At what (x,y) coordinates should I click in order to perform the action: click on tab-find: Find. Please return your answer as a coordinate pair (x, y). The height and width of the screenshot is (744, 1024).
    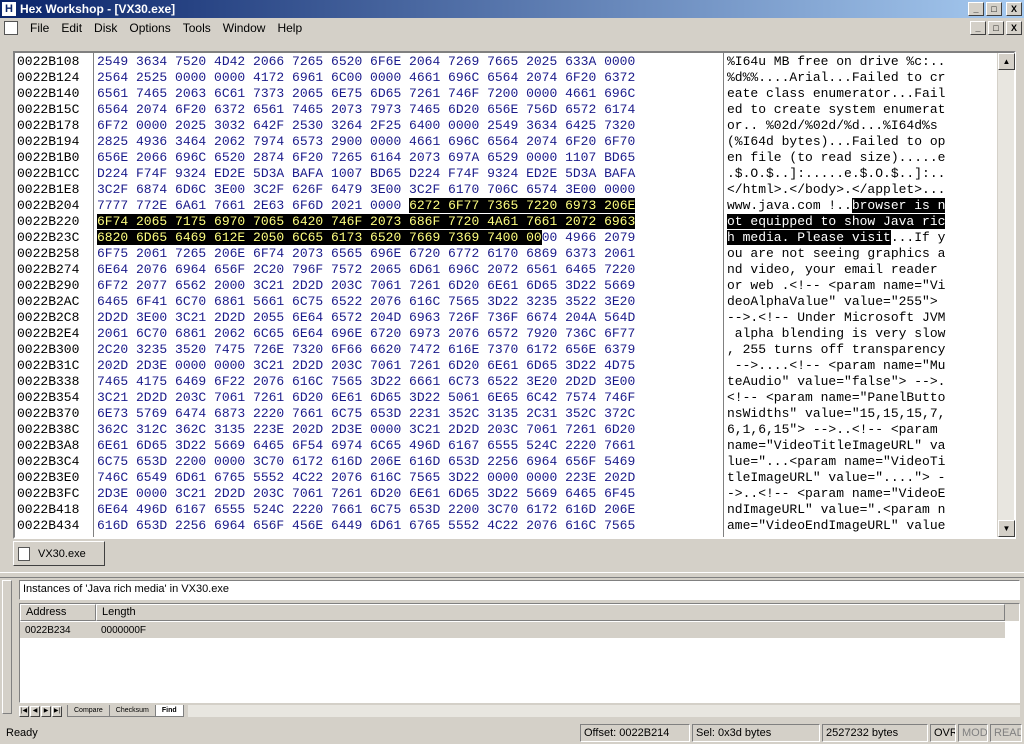
    Looking at the image, I should click on (169, 711).